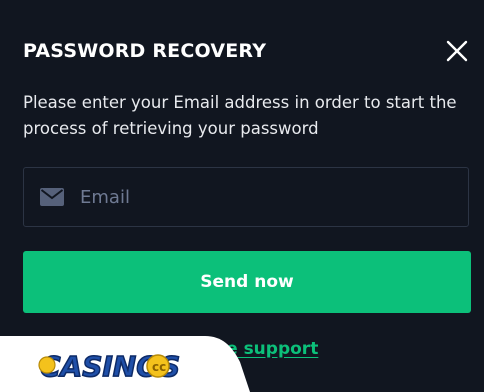 Image resolution: width=484 pixels, height=392 pixels. What do you see at coordinates (145, 51) in the screenshot?
I see `modal-title: PASSWORD RECOVERY` at bounding box center [145, 51].